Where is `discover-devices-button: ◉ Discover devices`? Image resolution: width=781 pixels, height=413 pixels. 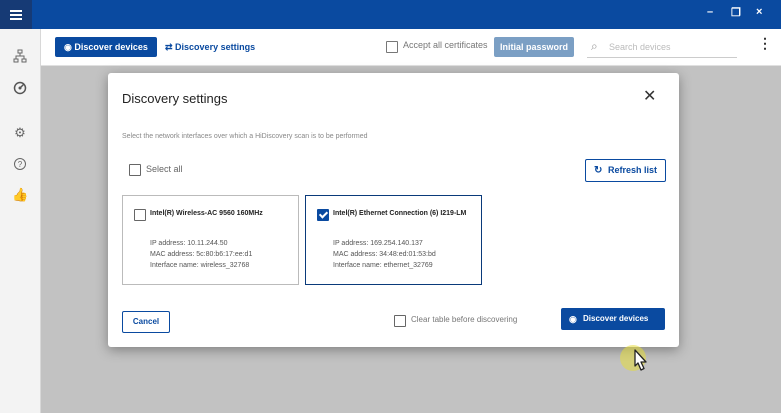
discover-devices-button: ◉ Discover devices is located at coordinates (613, 319).